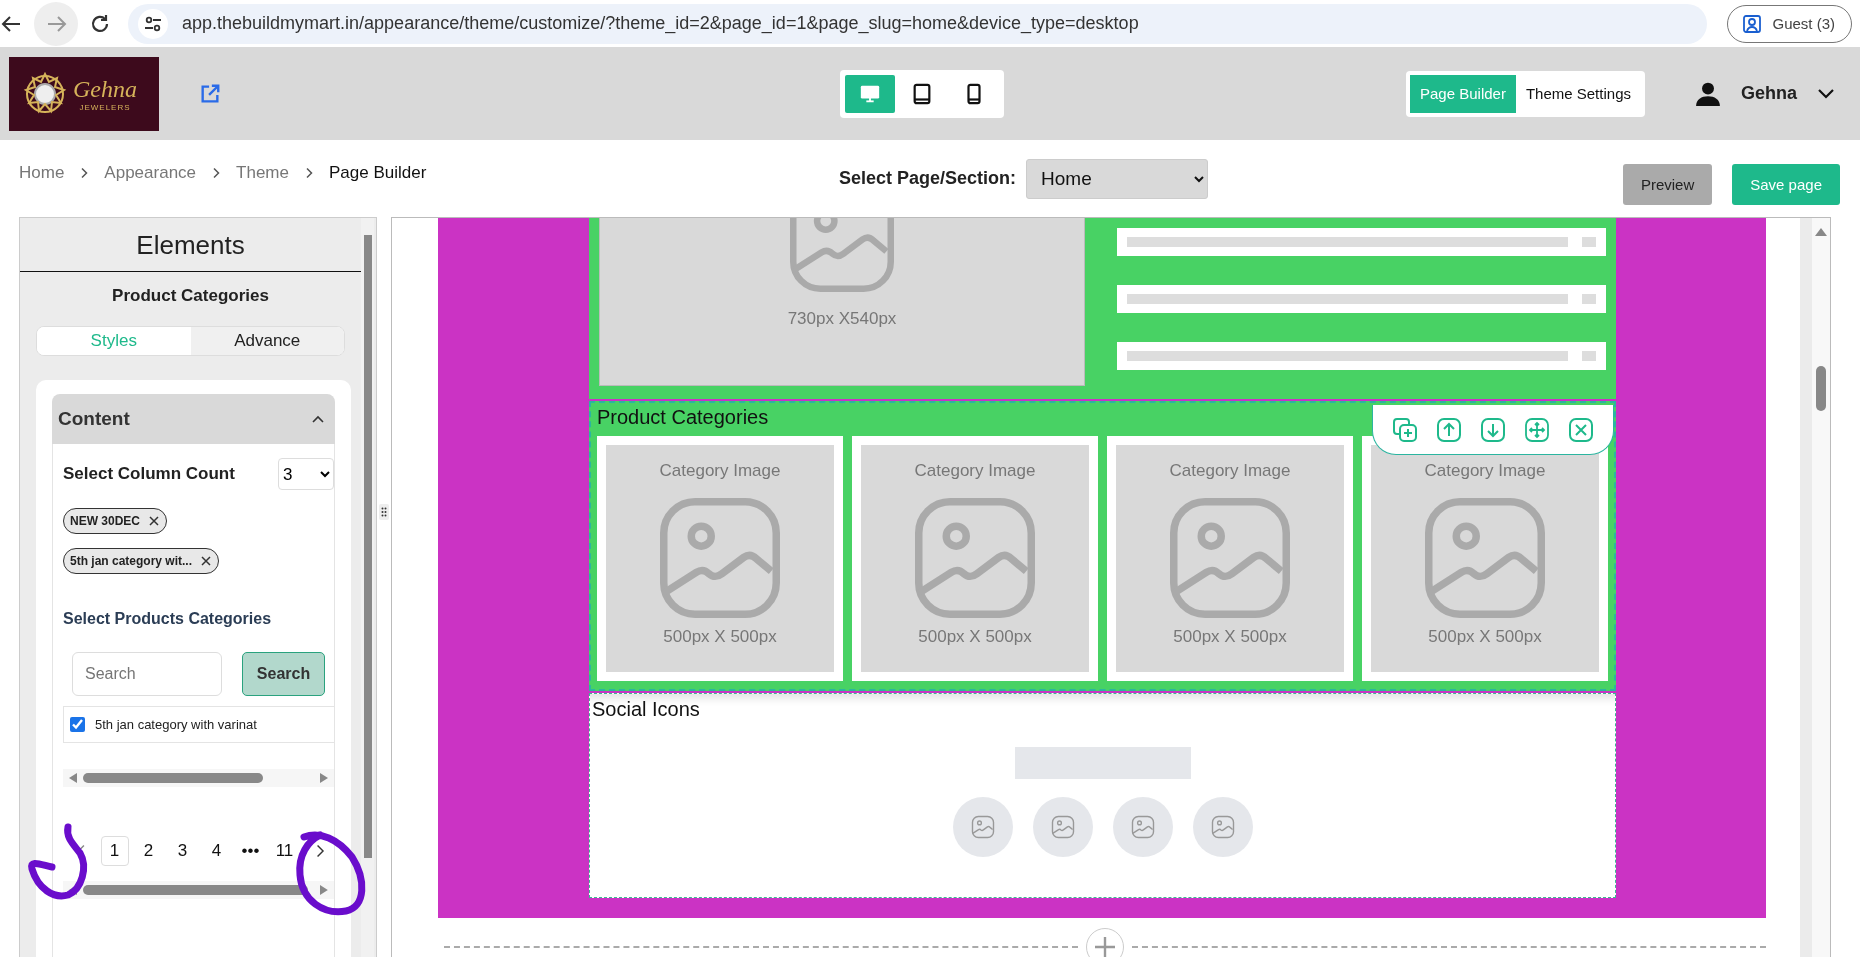 This screenshot has width=1860, height=957. I want to click on mode-tab: Theme Settings, so click(1578, 93).